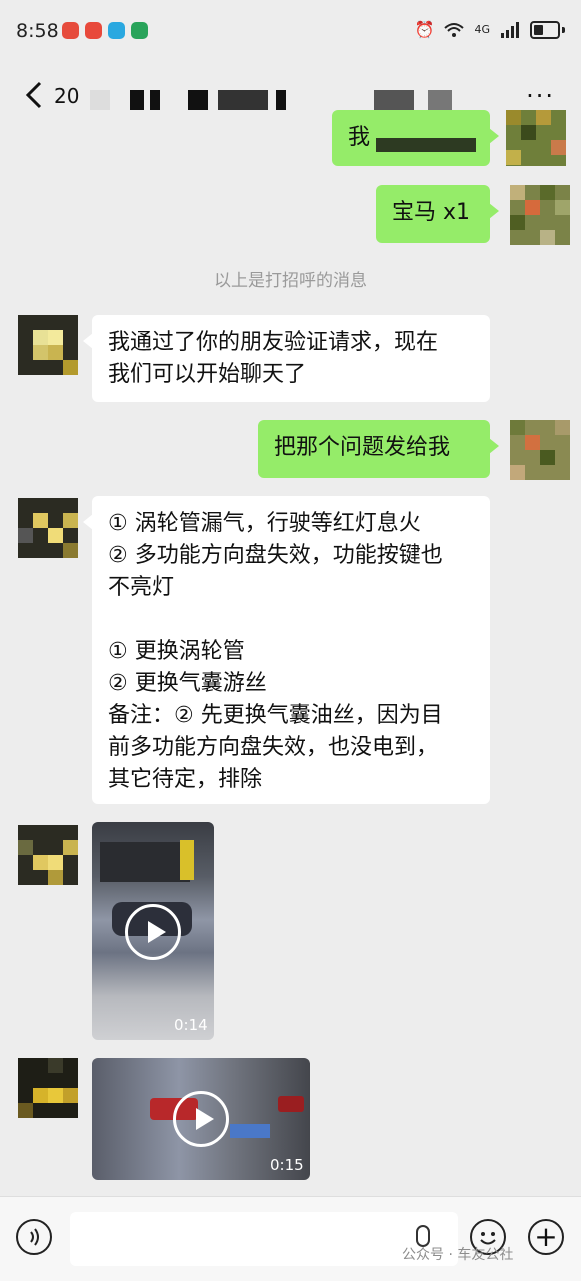  What do you see at coordinates (426, 145) in the screenshot?
I see `blurred-text` at bounding box center [426, 145].